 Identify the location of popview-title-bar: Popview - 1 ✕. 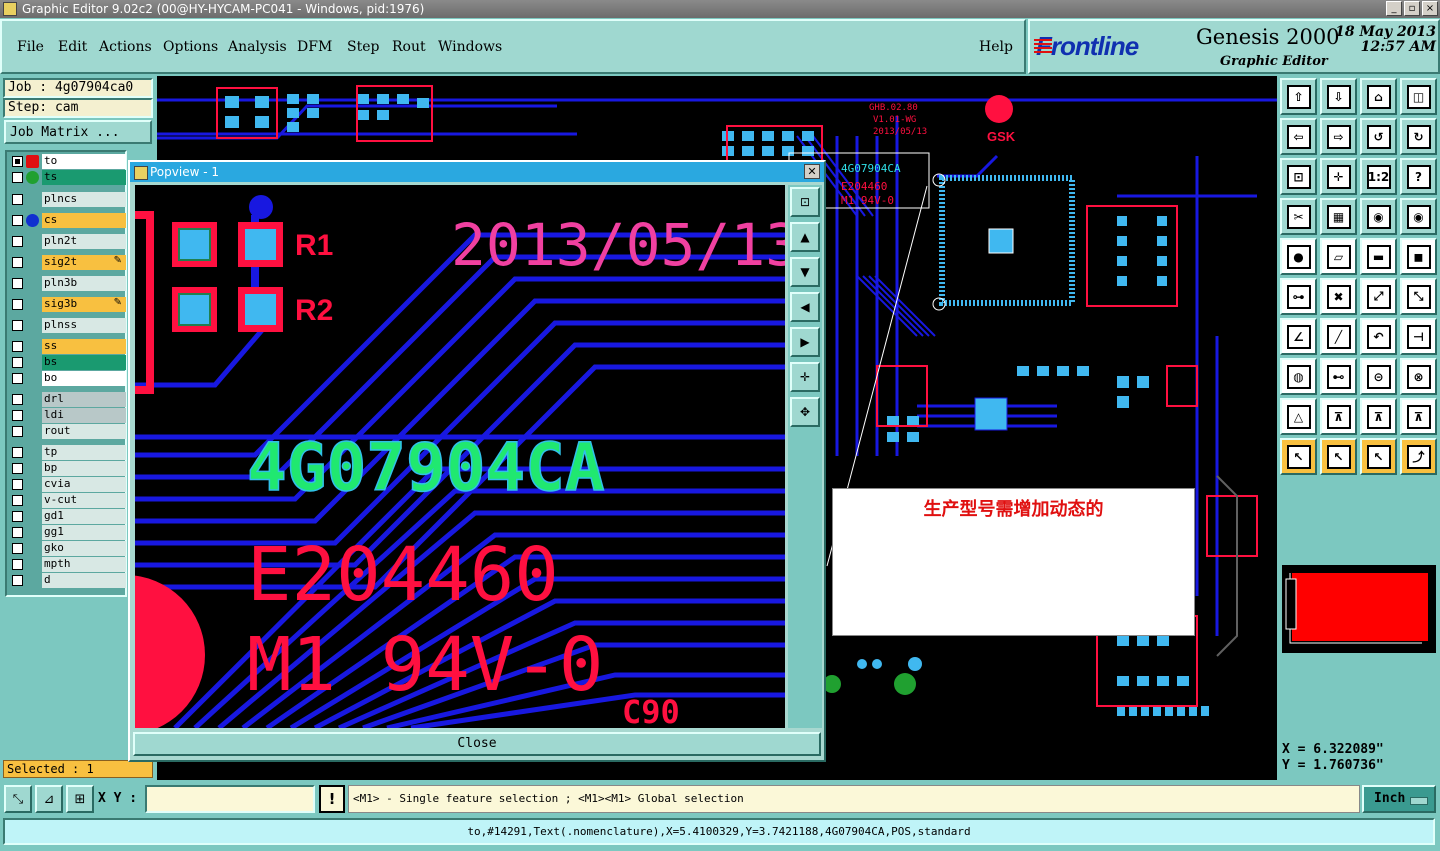
(477, 172).